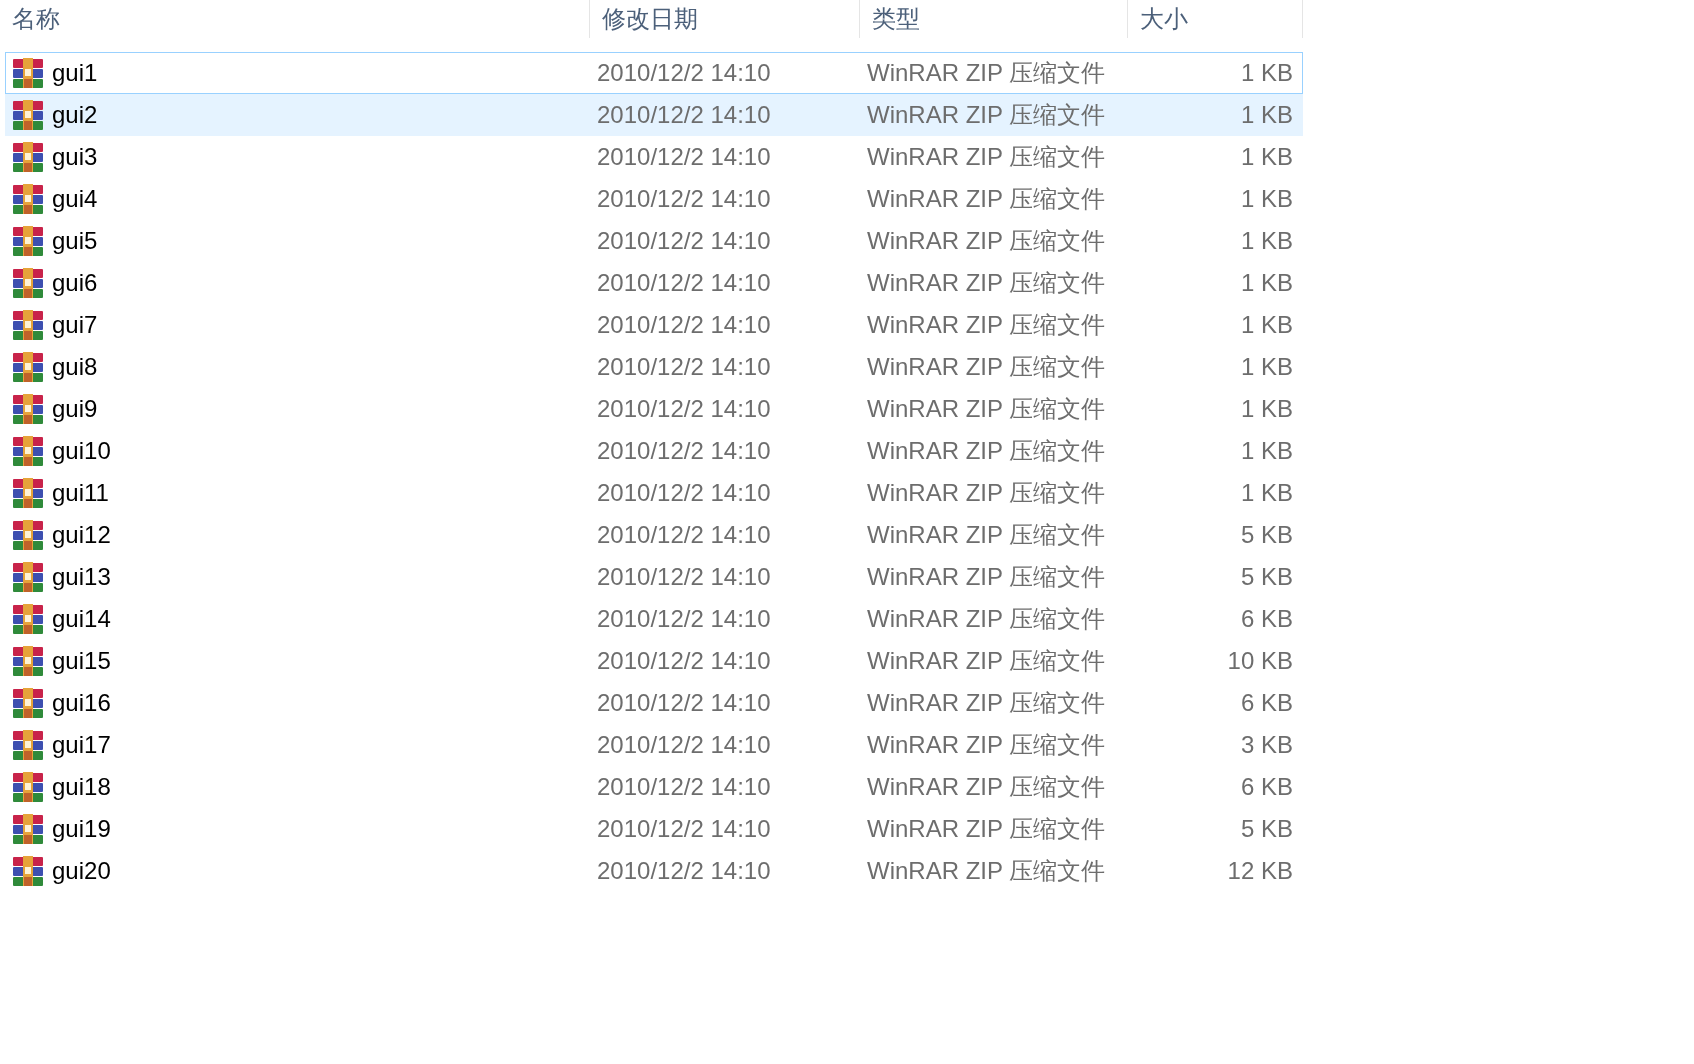 Image resolution: width=1694 pixels, height=1064 pixels. What do you see at coordinates (725, 19) in the screenshot?
I see `column-header: 修改日期` at bounding box center [725, 19].